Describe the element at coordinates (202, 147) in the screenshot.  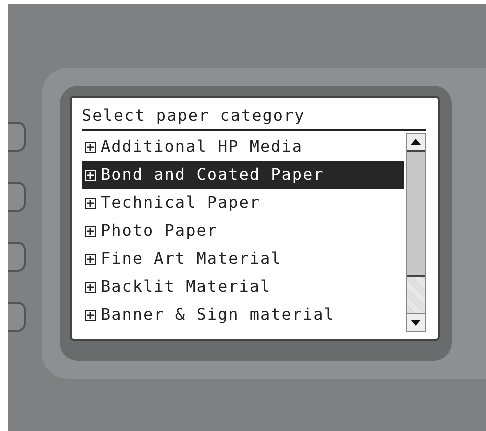
I see `category-label: Additional HP Media` at that location.